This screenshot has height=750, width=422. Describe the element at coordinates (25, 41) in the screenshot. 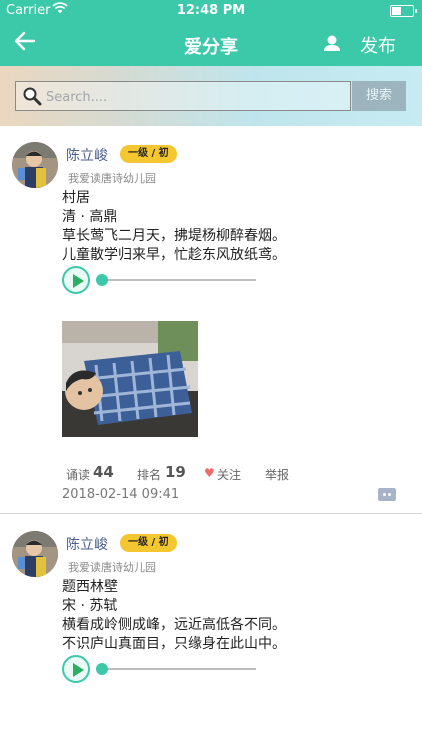

I see `arrow-left-icon` at that location.